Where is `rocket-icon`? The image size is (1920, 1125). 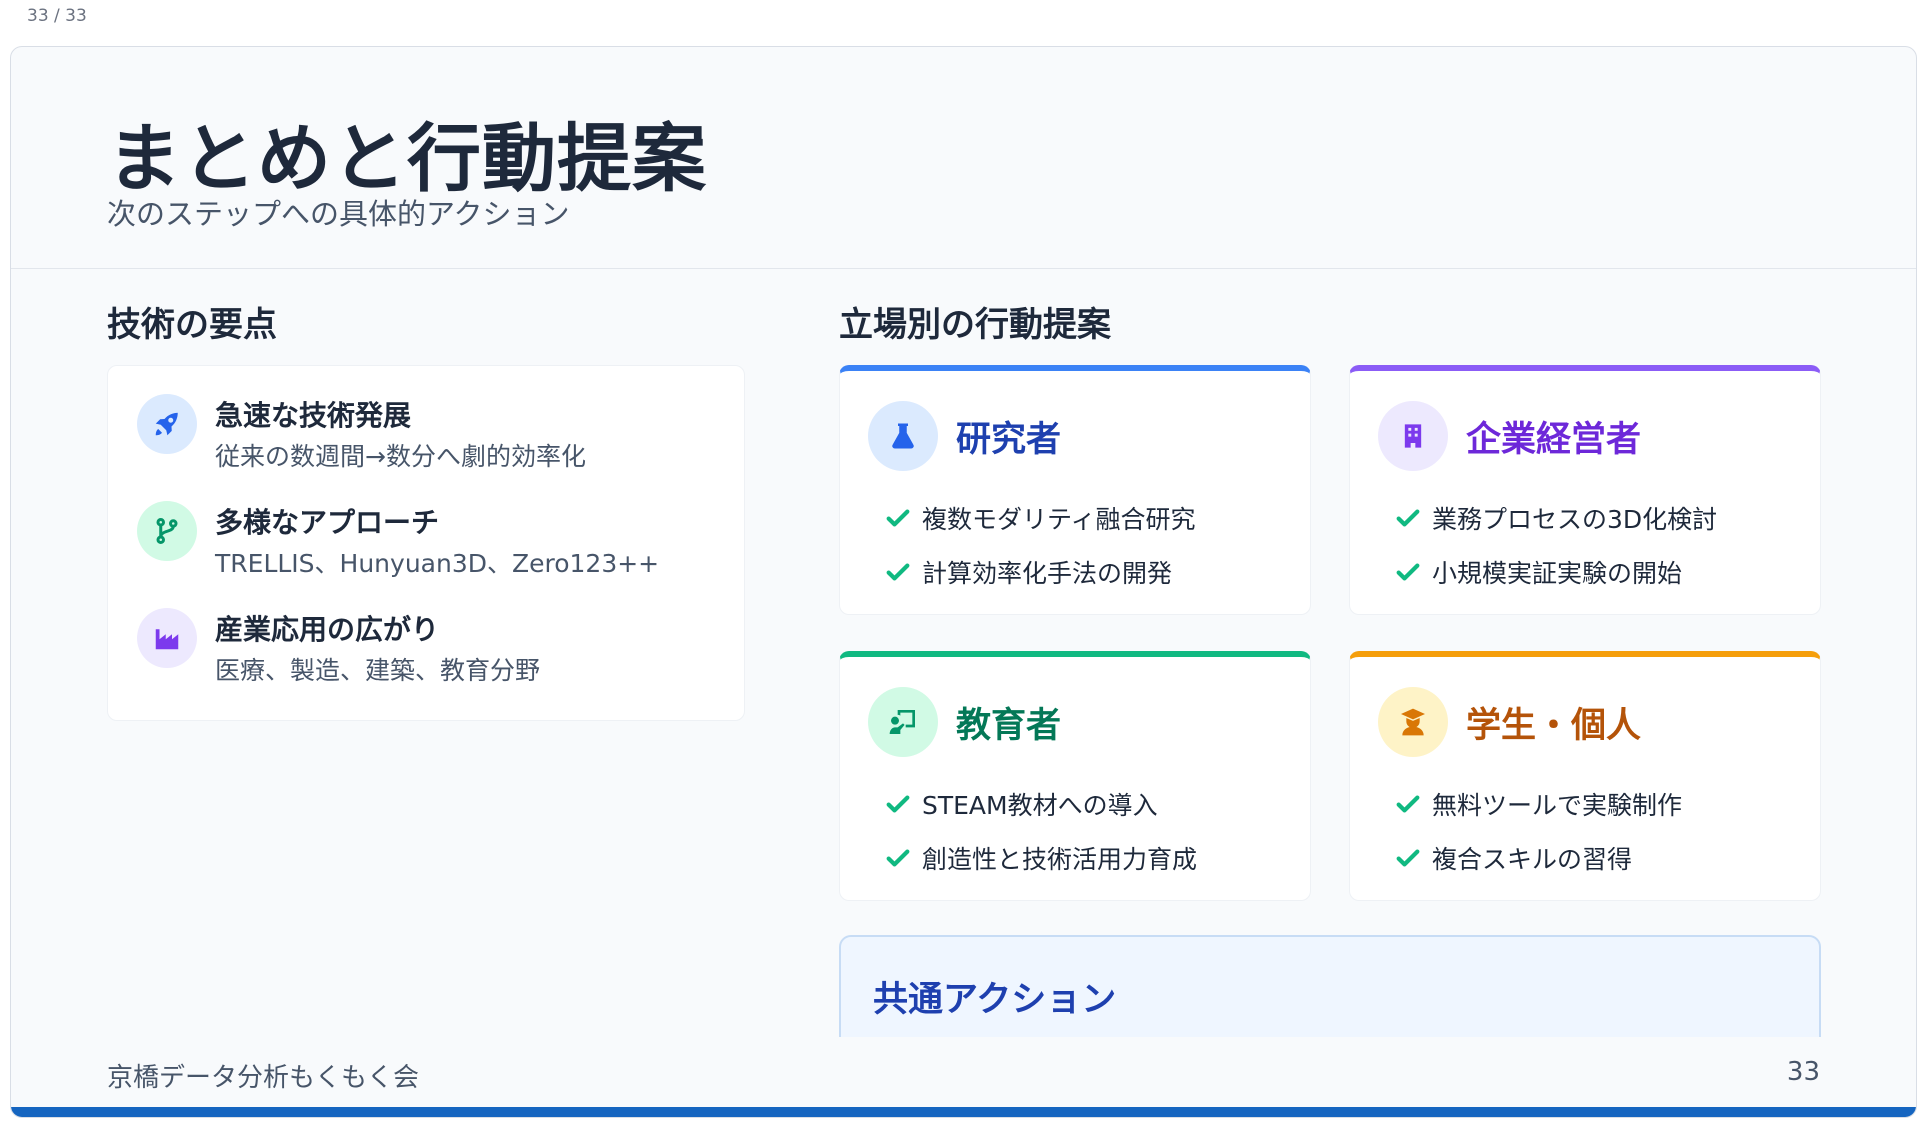
rocket-icon is located at coordinates (167, 424).